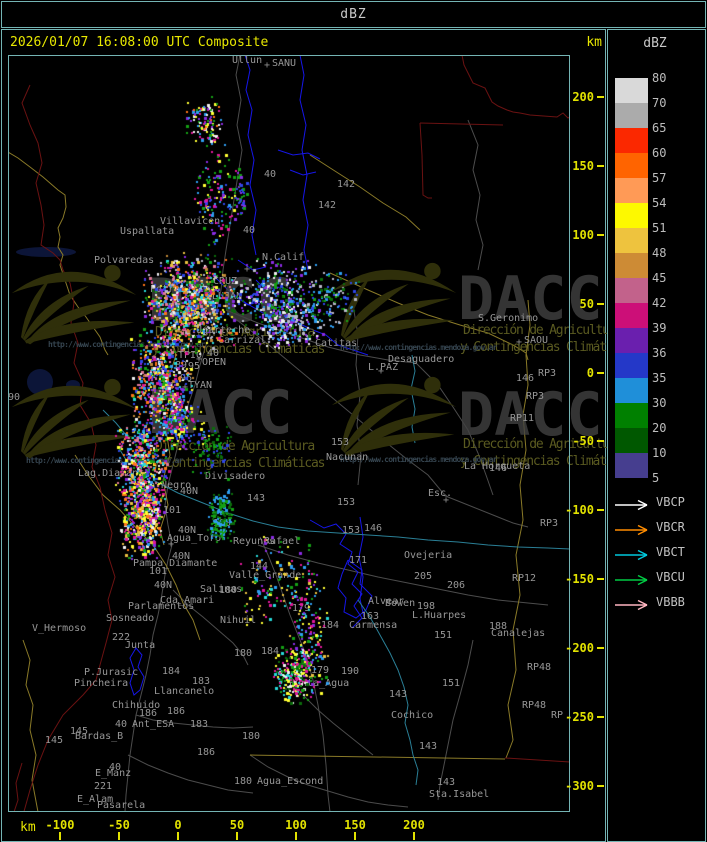 The image size is (707, 842). I want to click on x-tick-label: -50, so click(119, 825).